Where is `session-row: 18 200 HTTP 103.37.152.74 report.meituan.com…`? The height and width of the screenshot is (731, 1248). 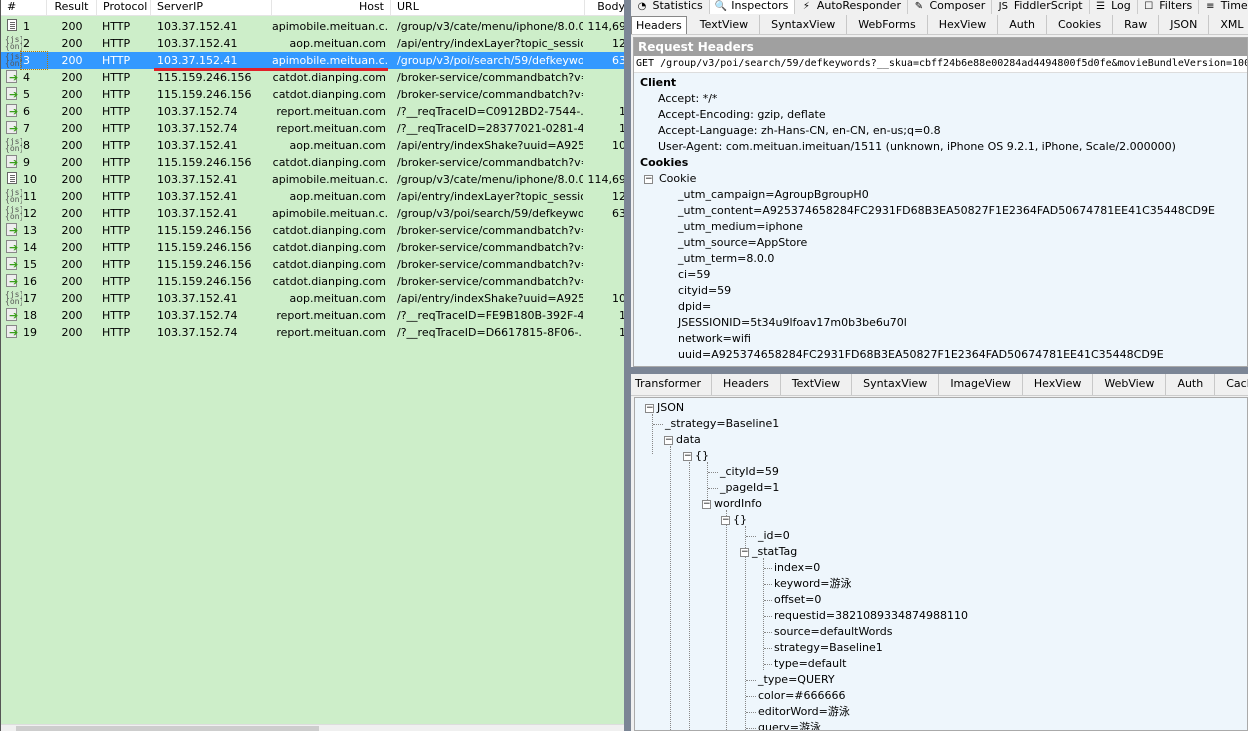
session-row: 18 200 HTTP 103.37.152.74 report.meituan.com… is located at coordinates (313, 315).